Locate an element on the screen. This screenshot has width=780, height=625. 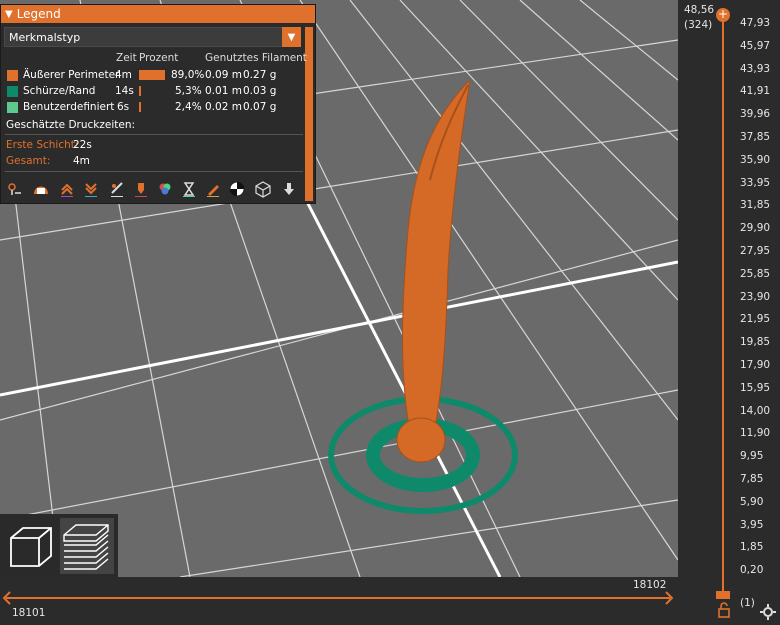
layer-tick-label: 27,95 is located at coordinates (755, 251).